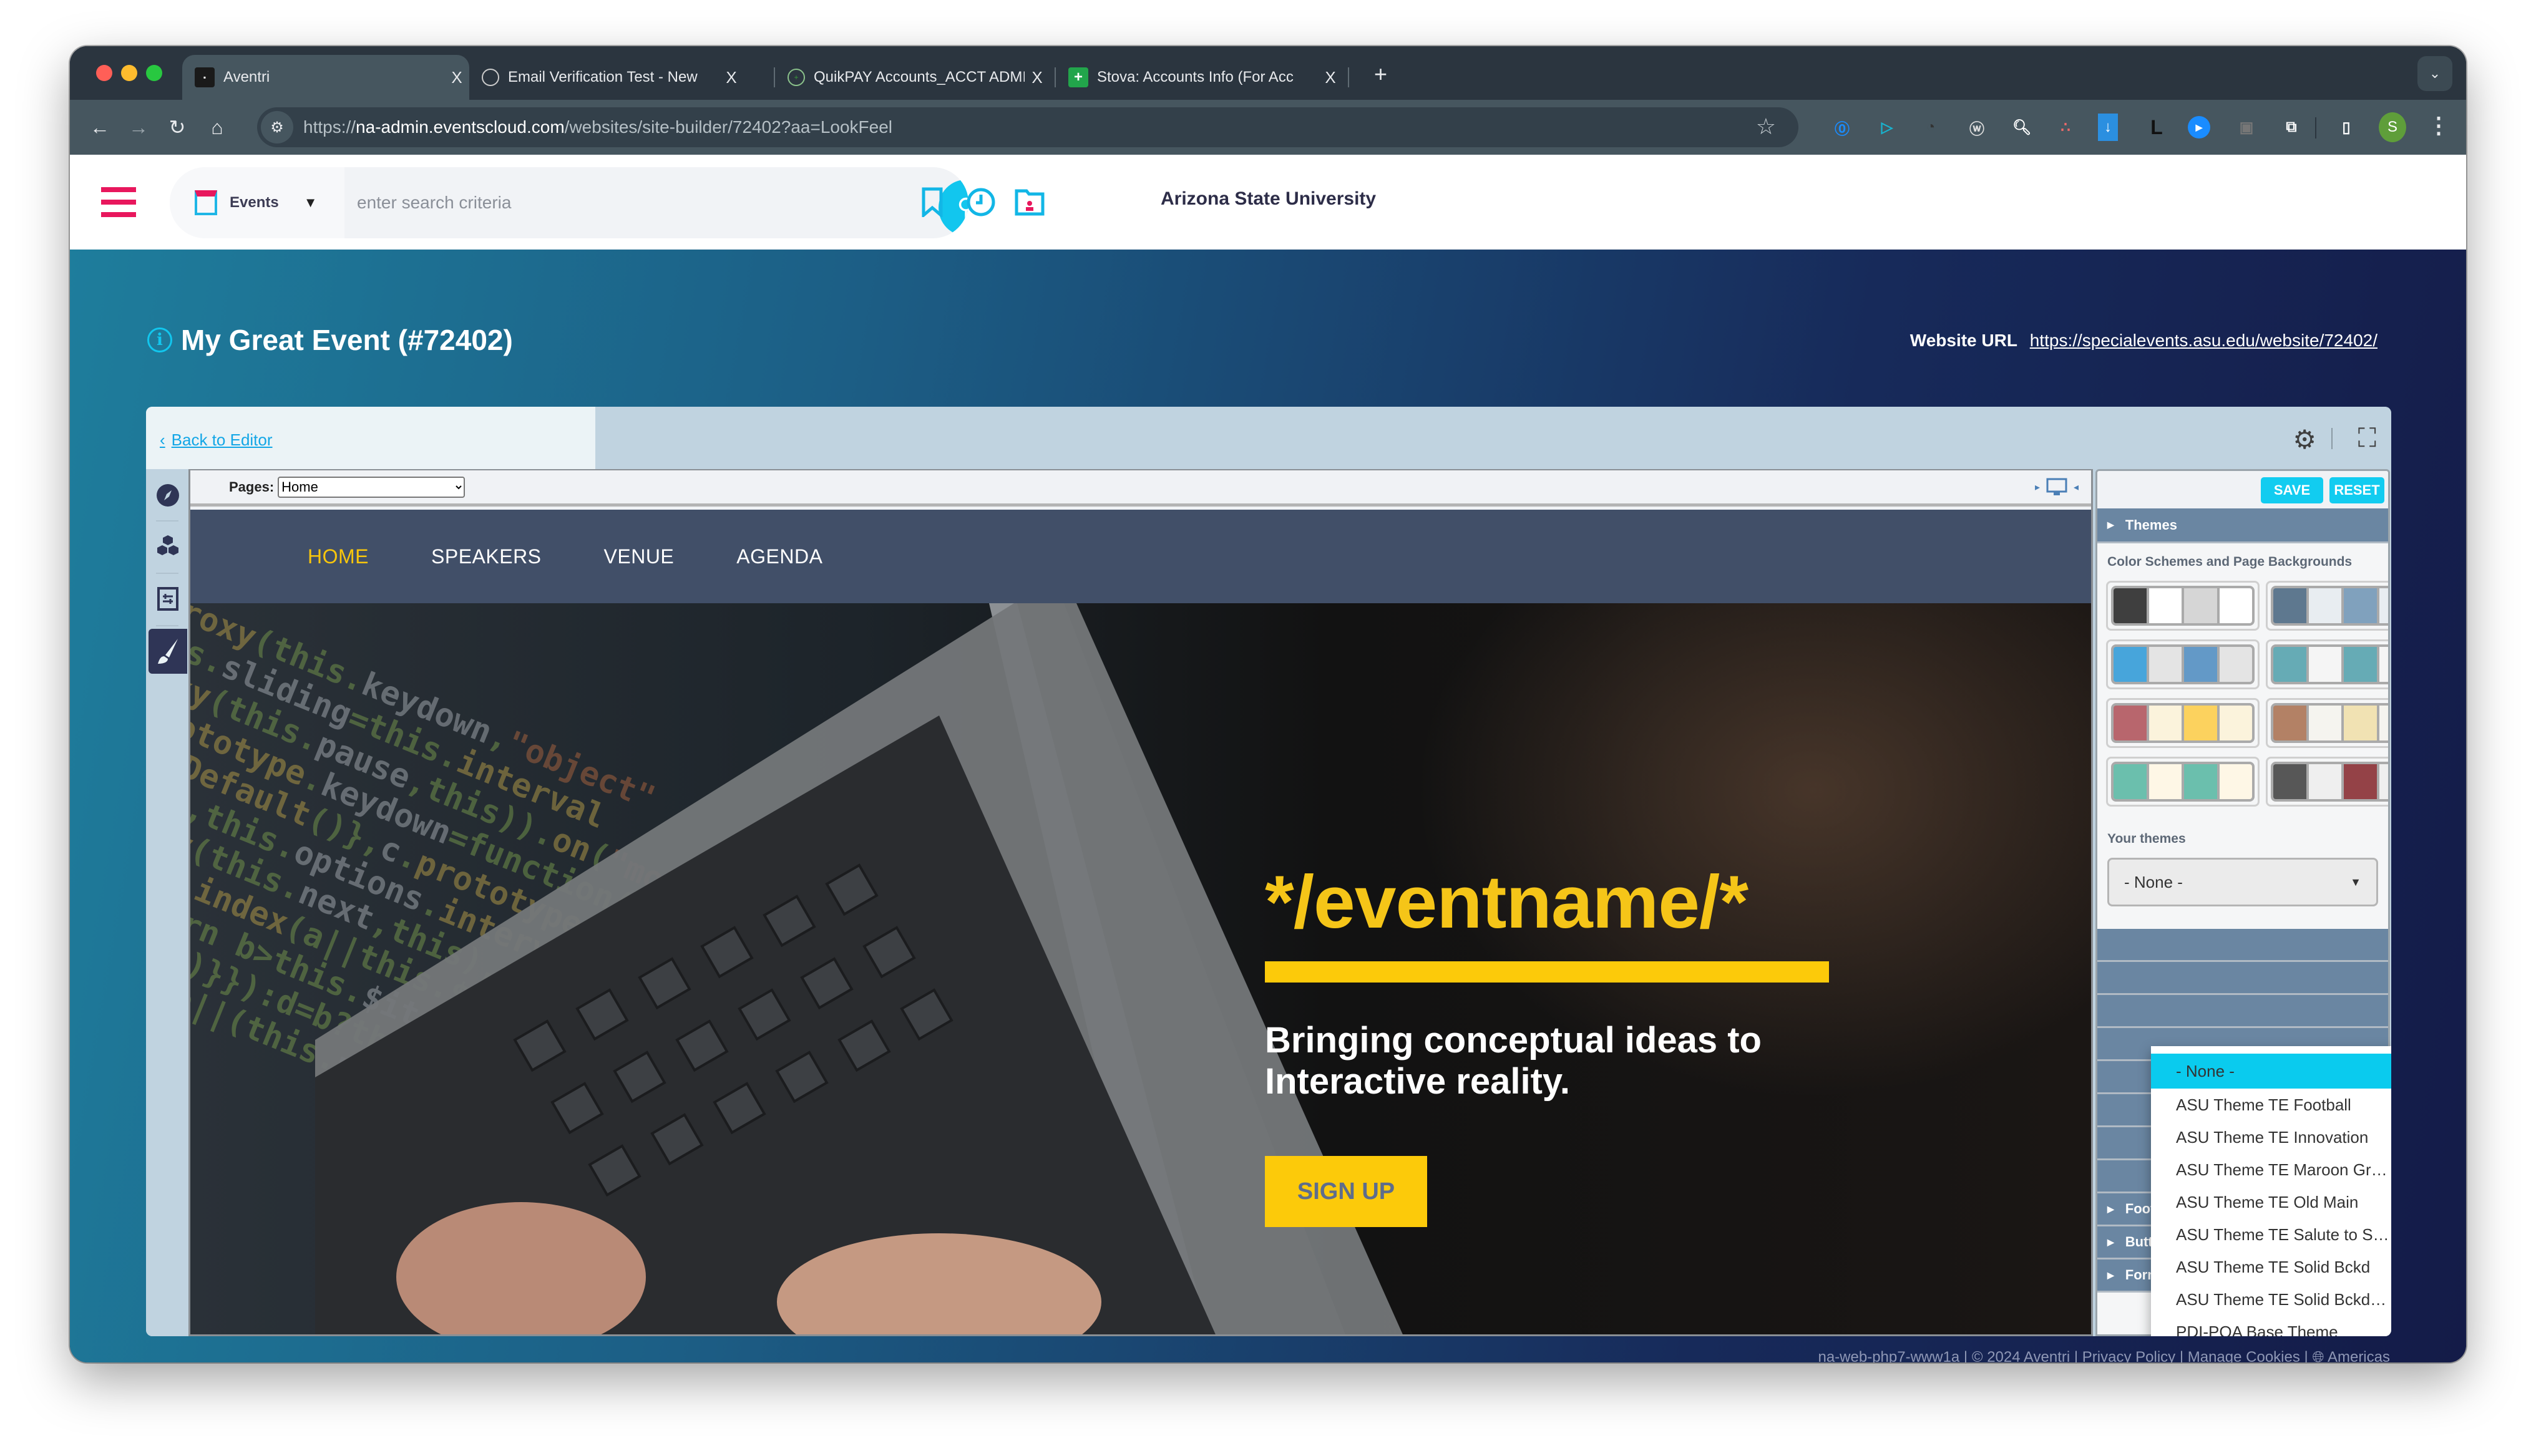  Describe the element at coordinates (1380, 74) in the screenshot. I see `new-tab-button: +` at that location.